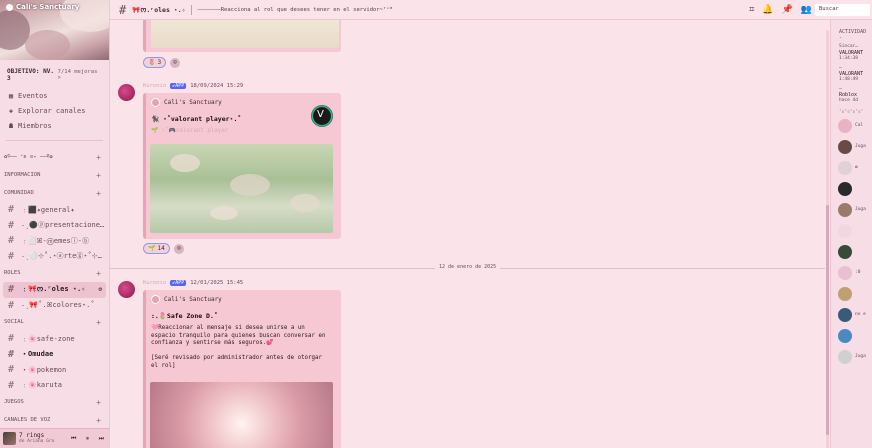 The image size is (872, 448). Describe the element at coordinates (58, 125) in the screenshot. I see `menu-item-2: ☗ Miembros` at that location.